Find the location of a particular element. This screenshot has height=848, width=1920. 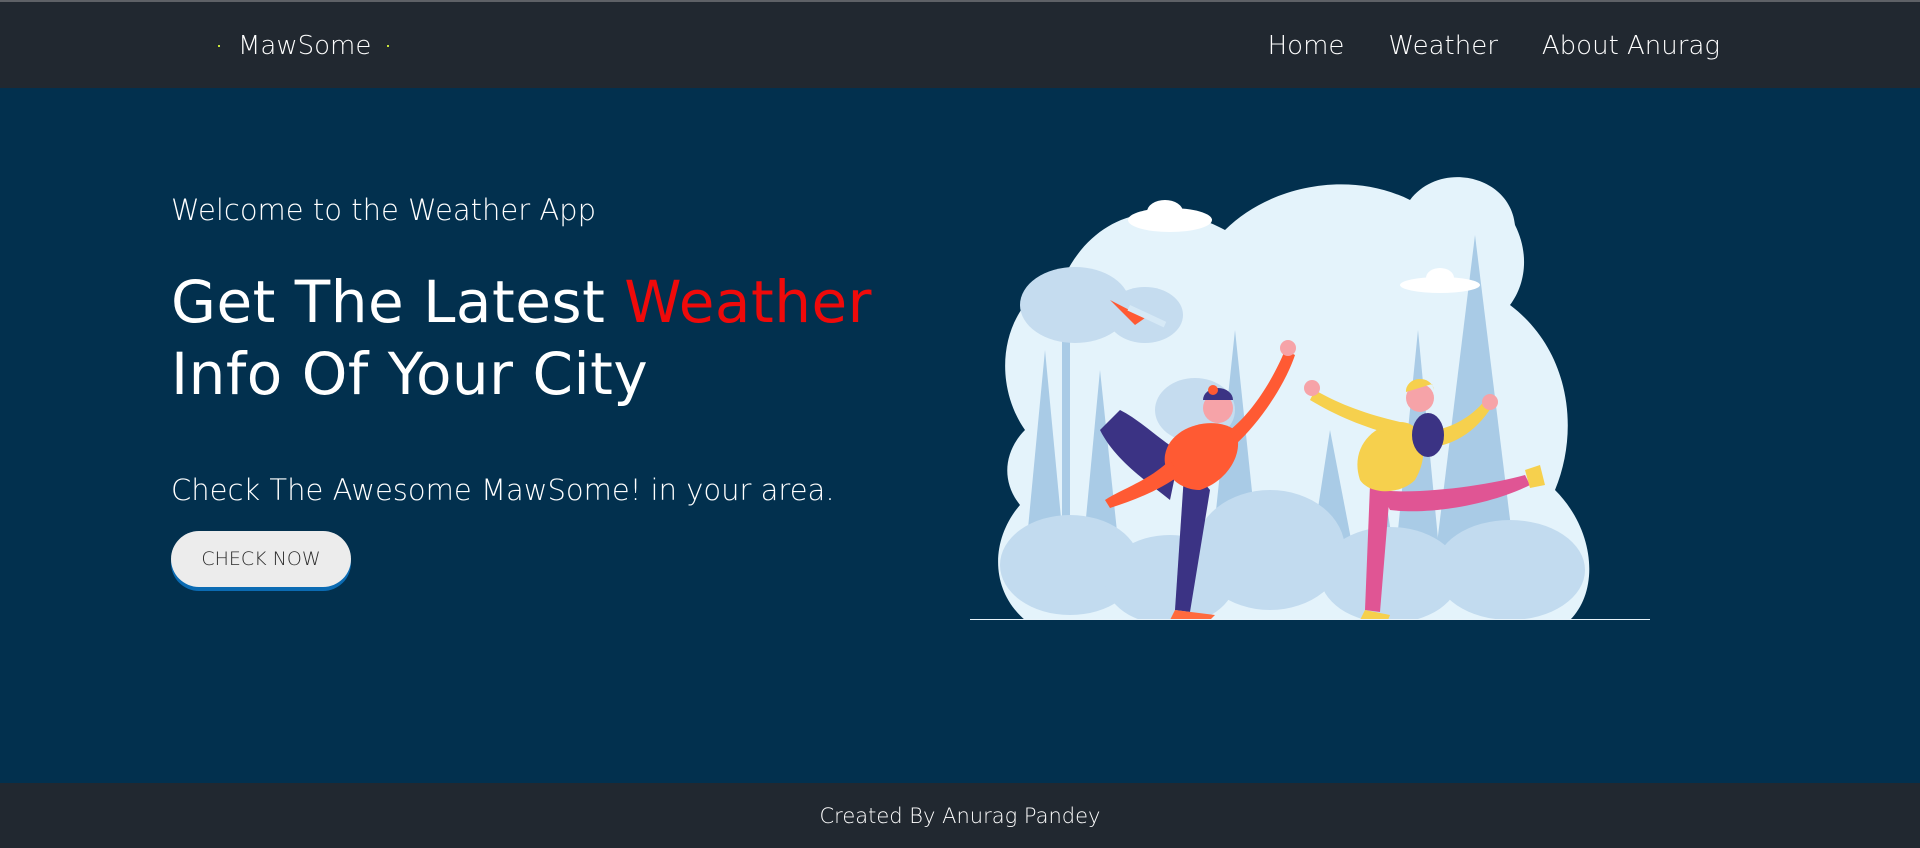

footer-credit: Created By Anurag Pandey is located at coordinates (960, 815).